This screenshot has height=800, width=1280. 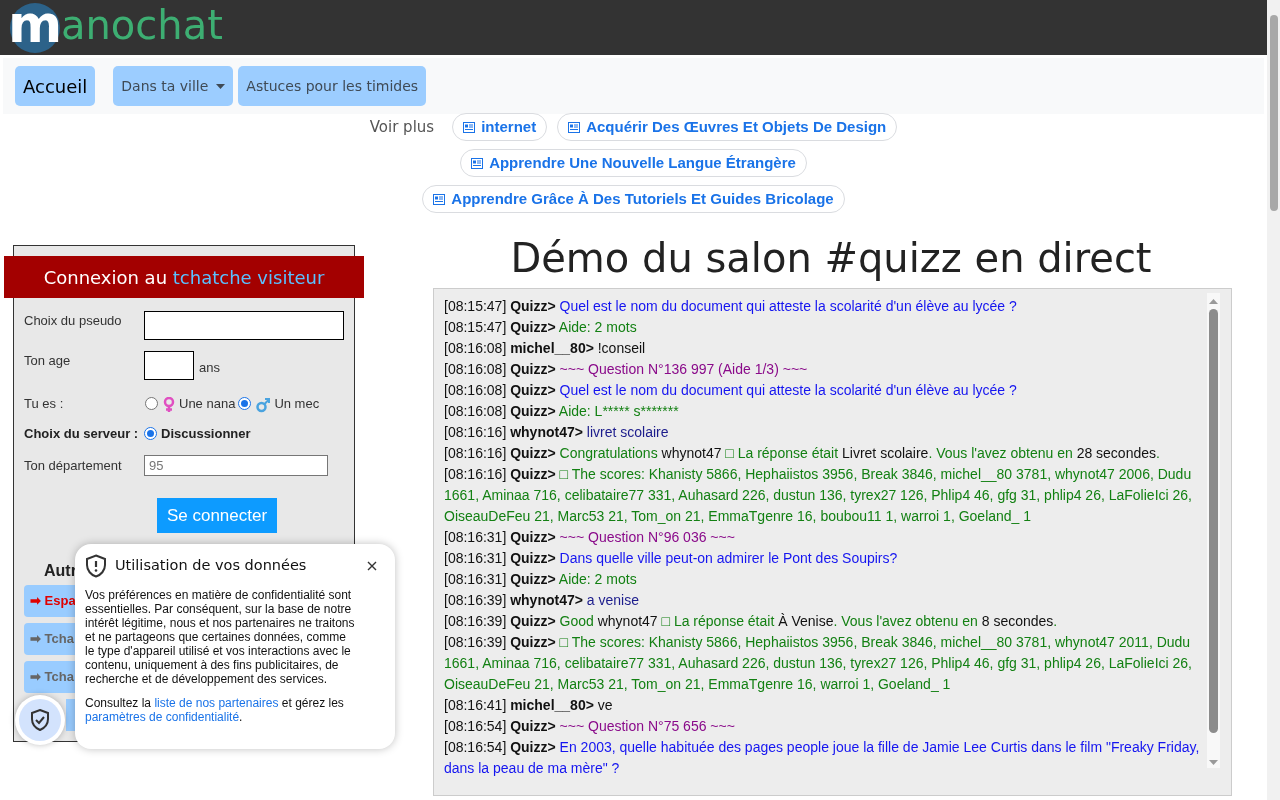 I want to click on radio-label: Un mec, so click(x=297, y=404).